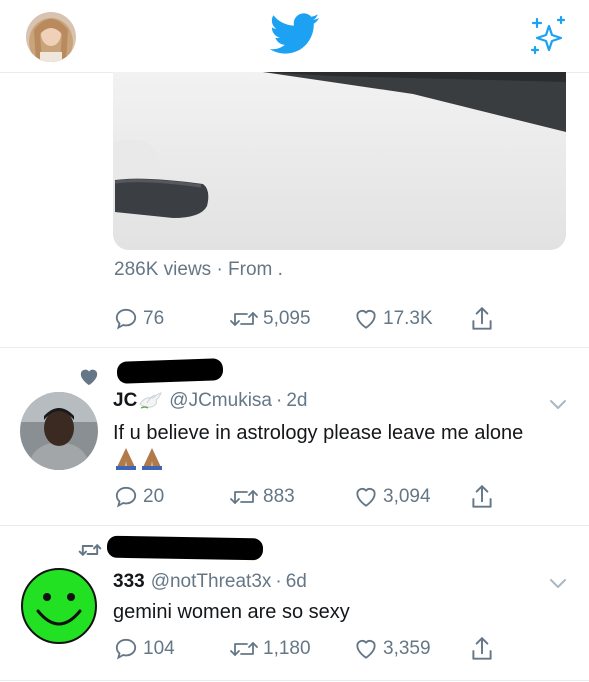 The image size is (589, 682). I want to click on tweet-action-bar: 104 1,180 3,359, so click(313, 649).